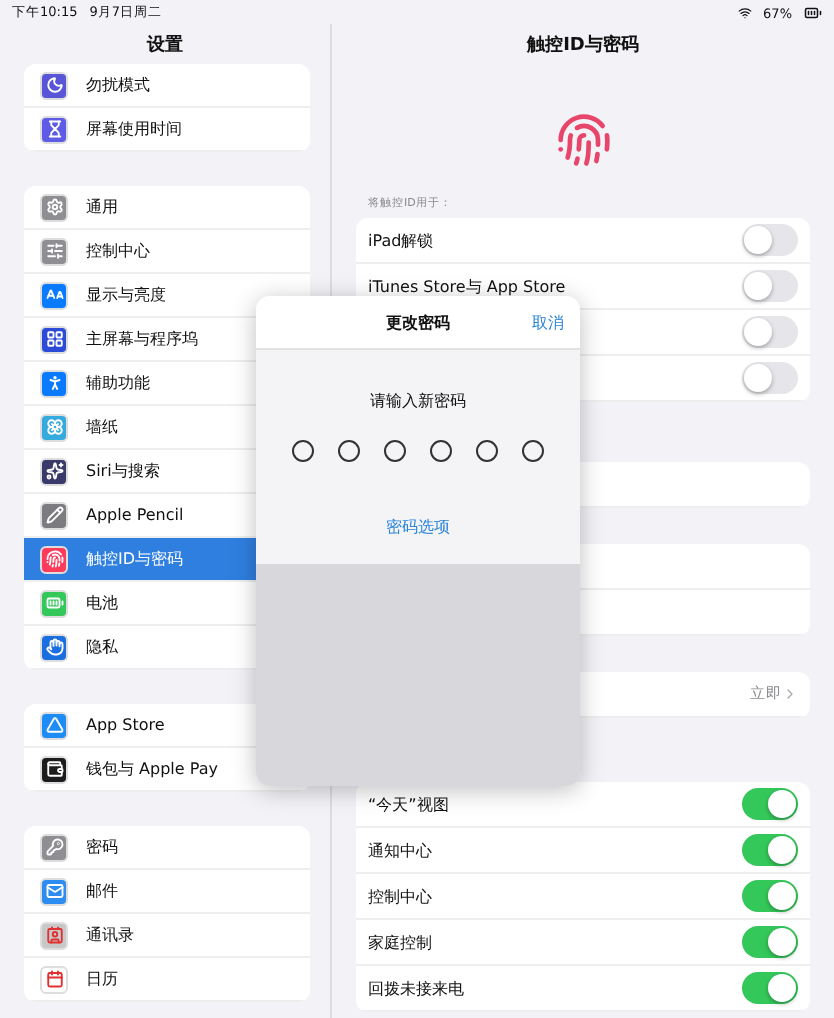 Image resolution: width=834 pixels, height=1018 pixels. Describe the element at coordinates (583, 943) in the screenshot. I see `settings-row: 家庭控制` at that location.